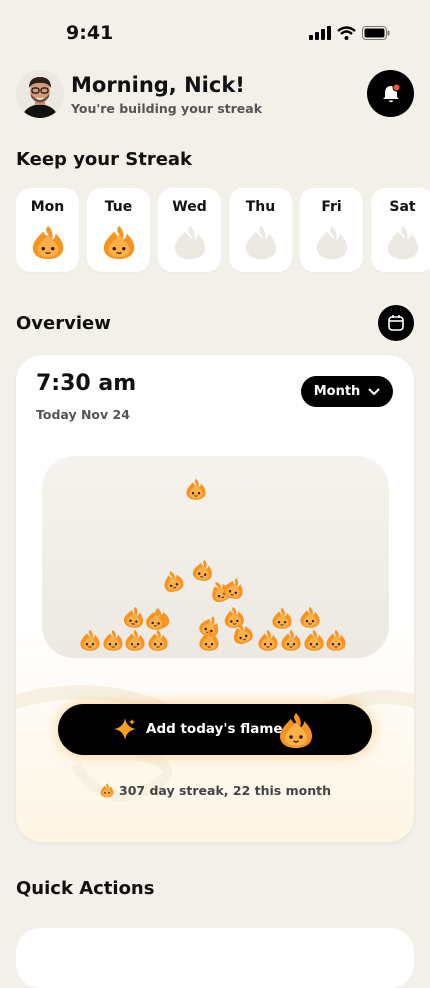 The width and height of the screenshot is (430, 988). I want to click on day-card-thu: Thu, so click(260, 230).